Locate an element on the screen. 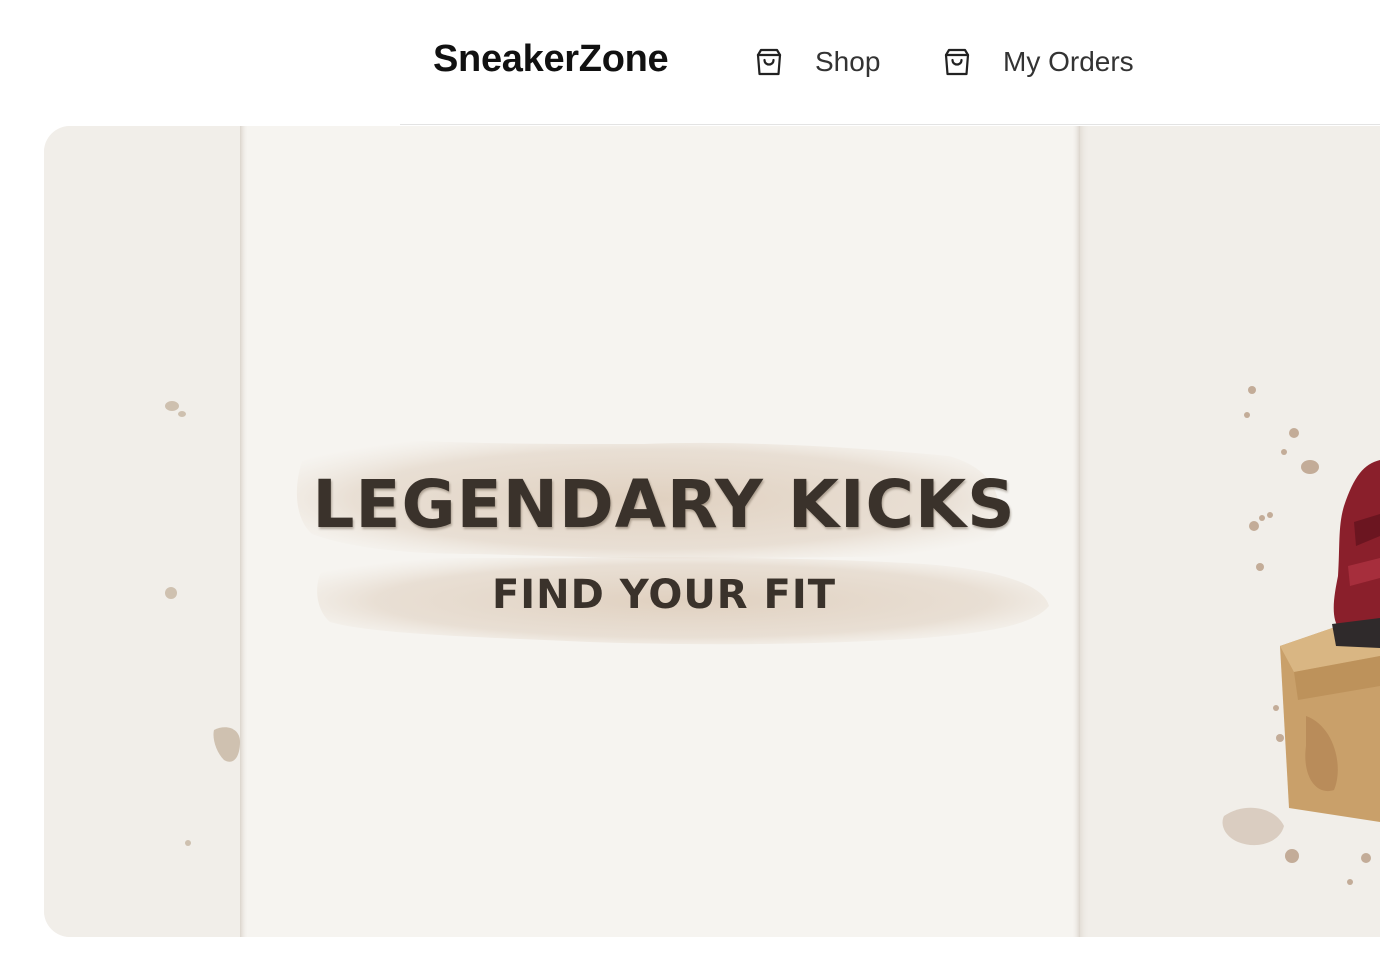 This screenshot has width=1380, height=958. brand-logo: SneakerZone is located at coordinates (551, 59).